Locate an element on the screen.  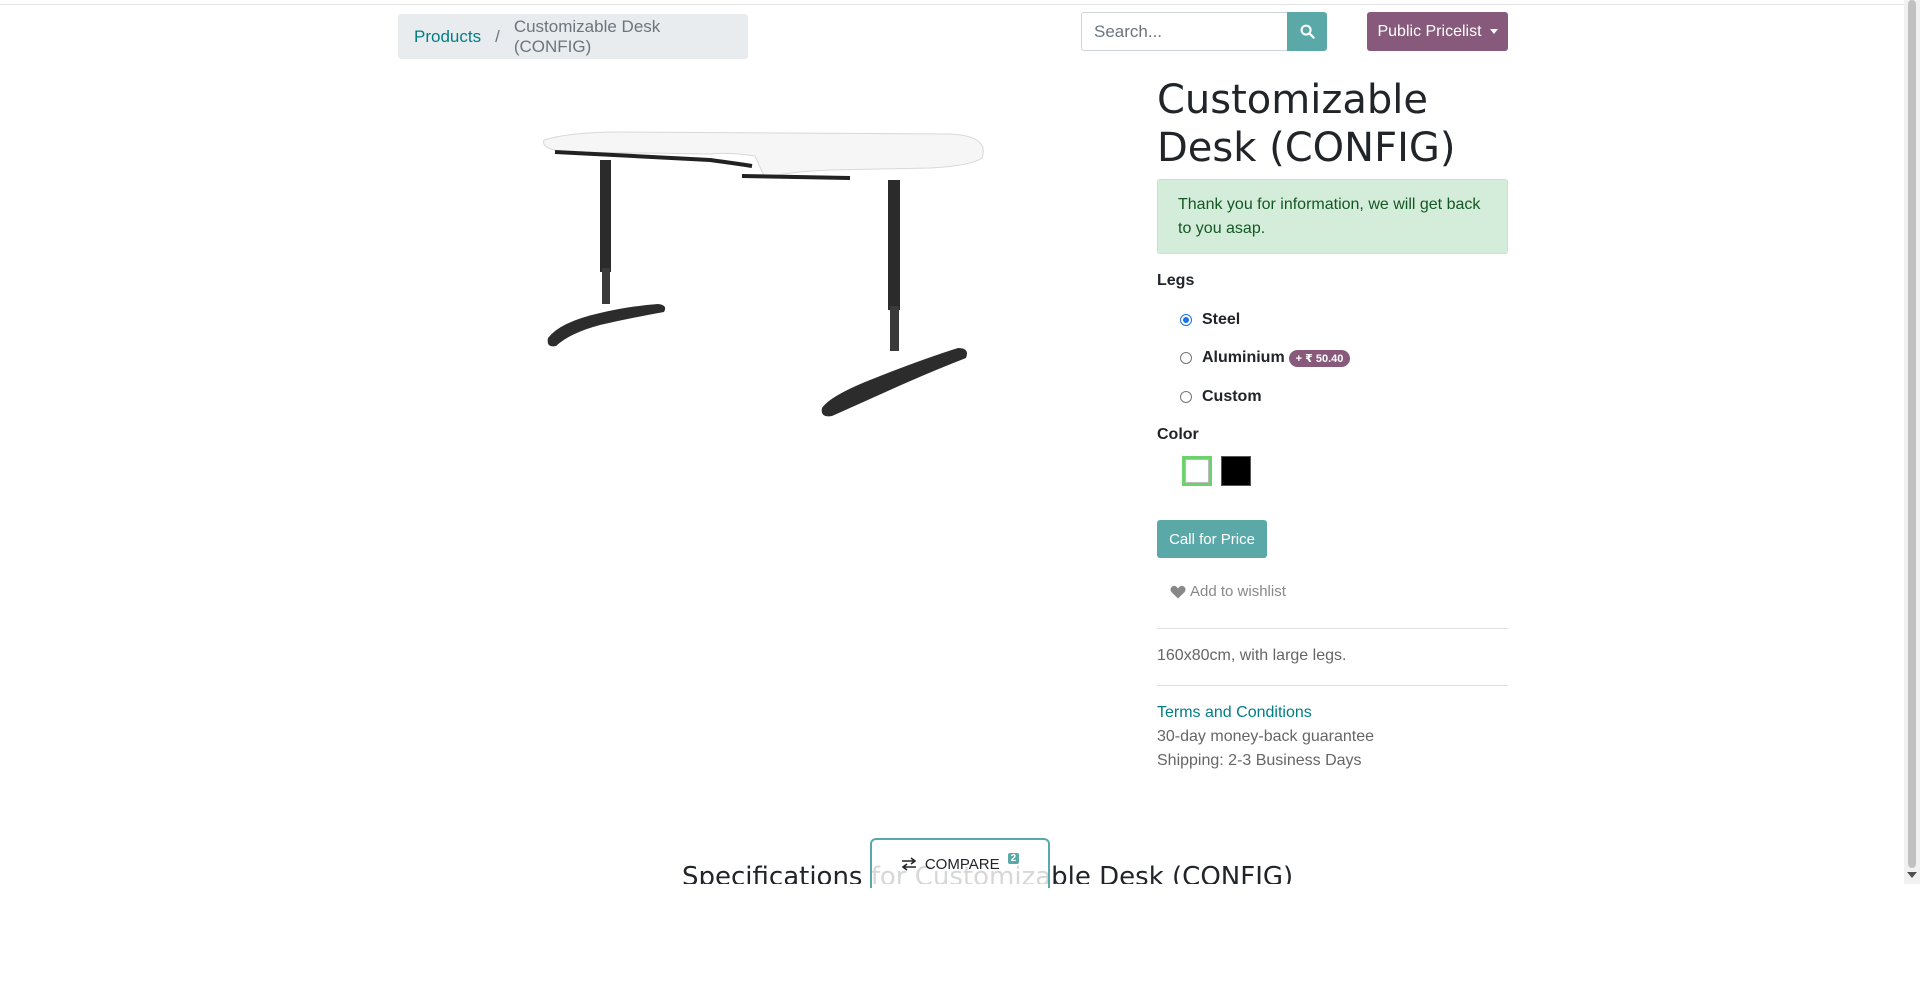
call-for-price-button: Call for Price is located at coordinates (1212, 539).